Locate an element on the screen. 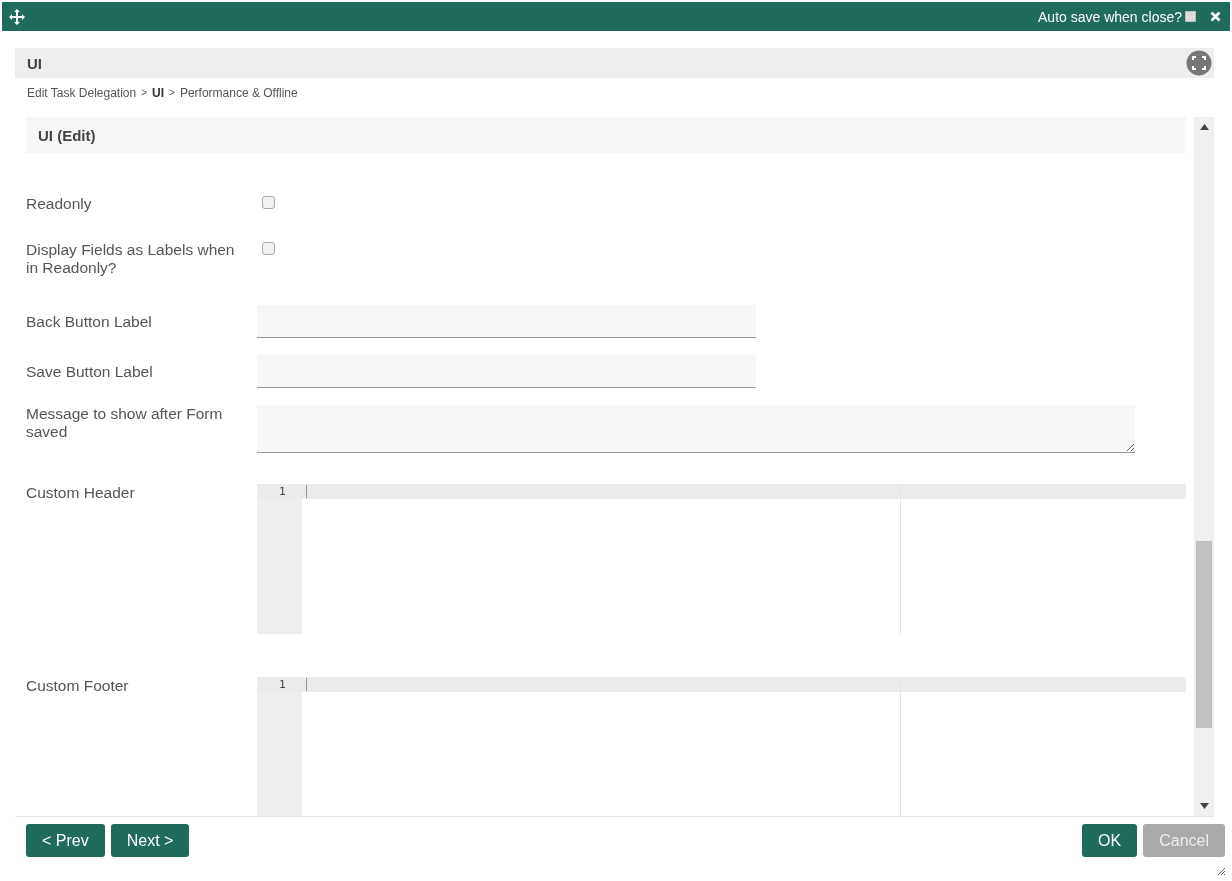 Image resolution: width=1232 pixels, height=881 pixels. breadcrumb-link: Performance & Offline is located at coordinates (238, 96).